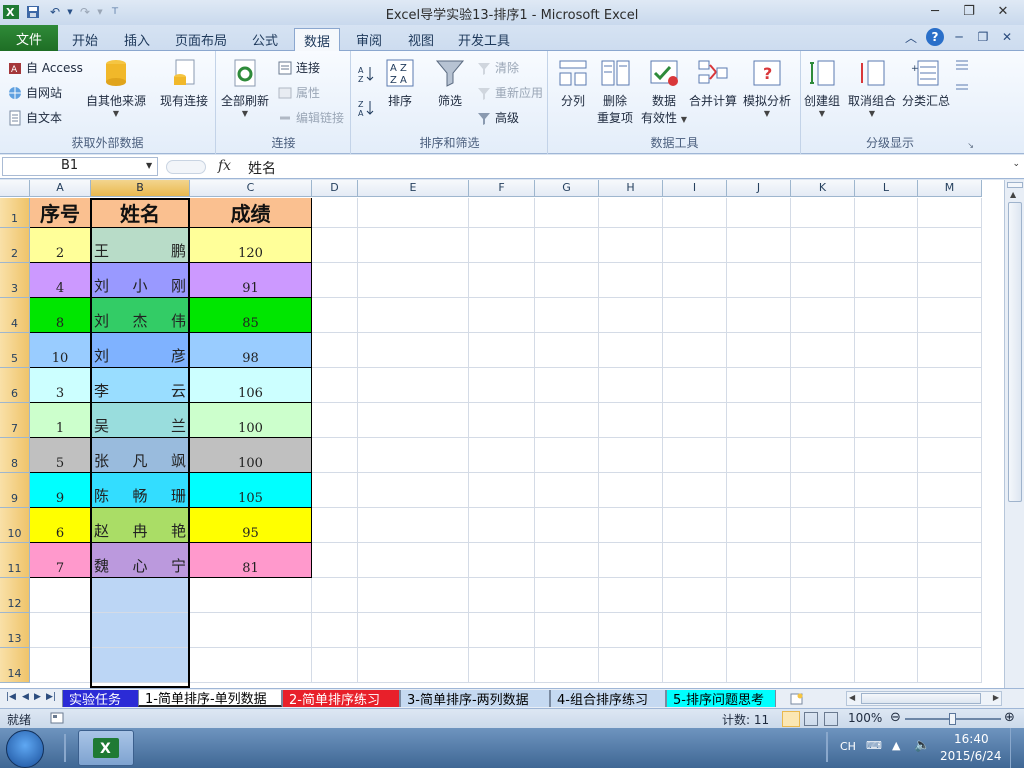 This screenshot has width=1024, height=768. Describe the element at coordinates (823, 490) in the screenshot. I see `cell-k9` at that location.